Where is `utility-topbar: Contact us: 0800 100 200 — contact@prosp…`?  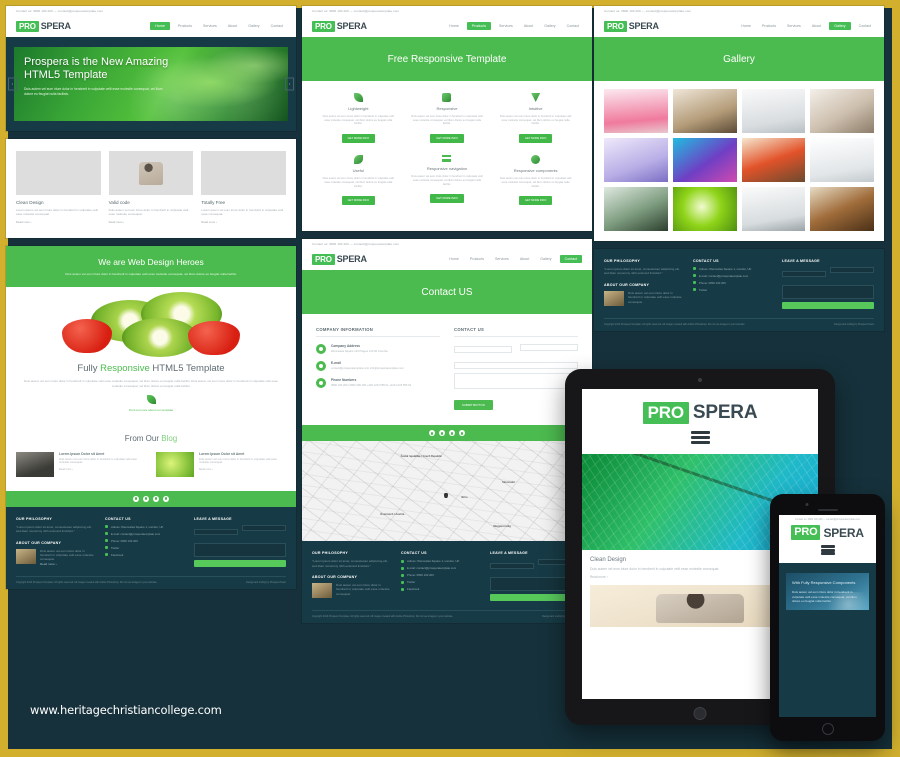 utility-topbar: Contact us: 0800 100 200 — contact@prosp… is located at coordinates (447, 244).